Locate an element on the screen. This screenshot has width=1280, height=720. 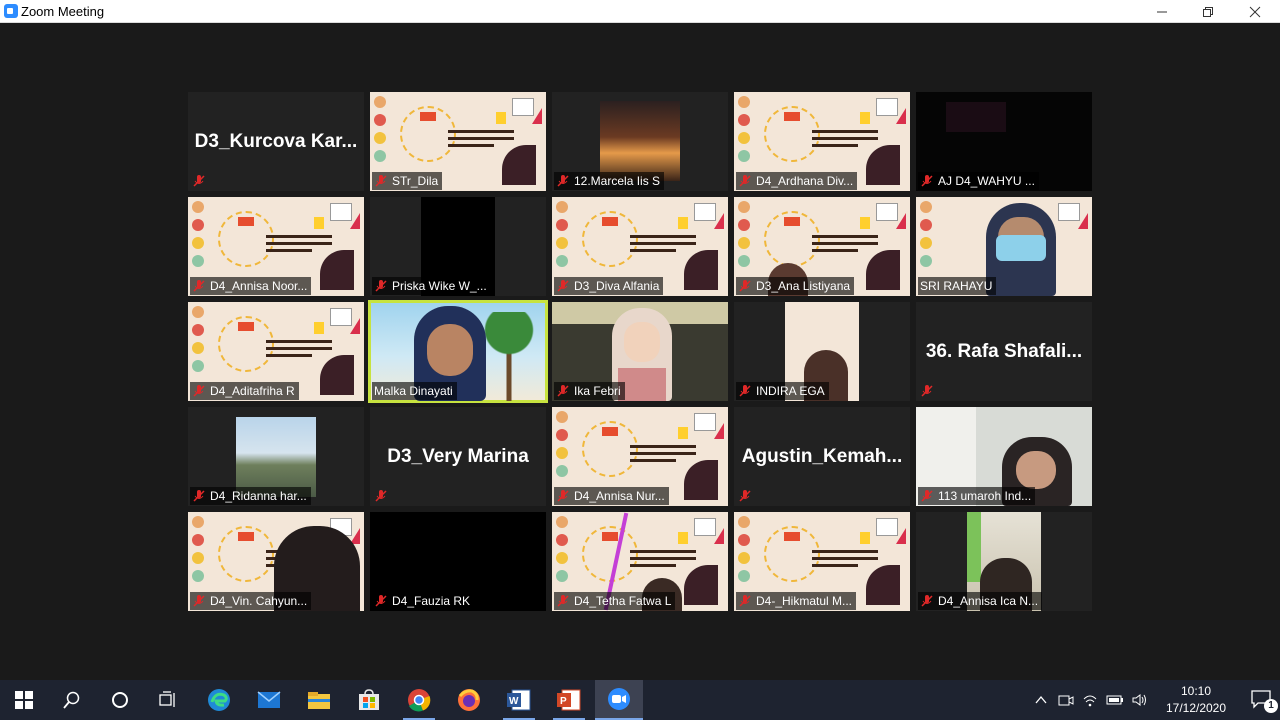
shirt is located at coordinates (642, 384).